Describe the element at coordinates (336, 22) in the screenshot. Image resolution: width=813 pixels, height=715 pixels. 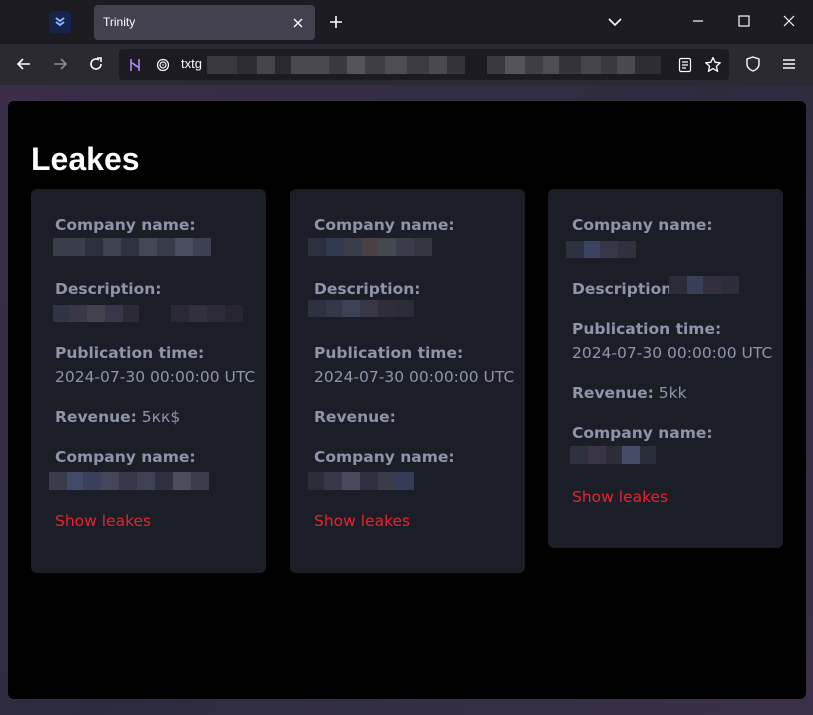
I see `plus-icon` at that location.